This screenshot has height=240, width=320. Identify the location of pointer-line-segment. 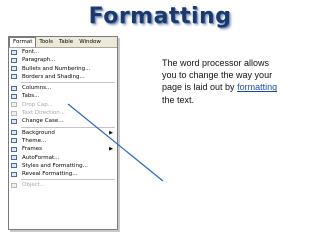
(115, 142).